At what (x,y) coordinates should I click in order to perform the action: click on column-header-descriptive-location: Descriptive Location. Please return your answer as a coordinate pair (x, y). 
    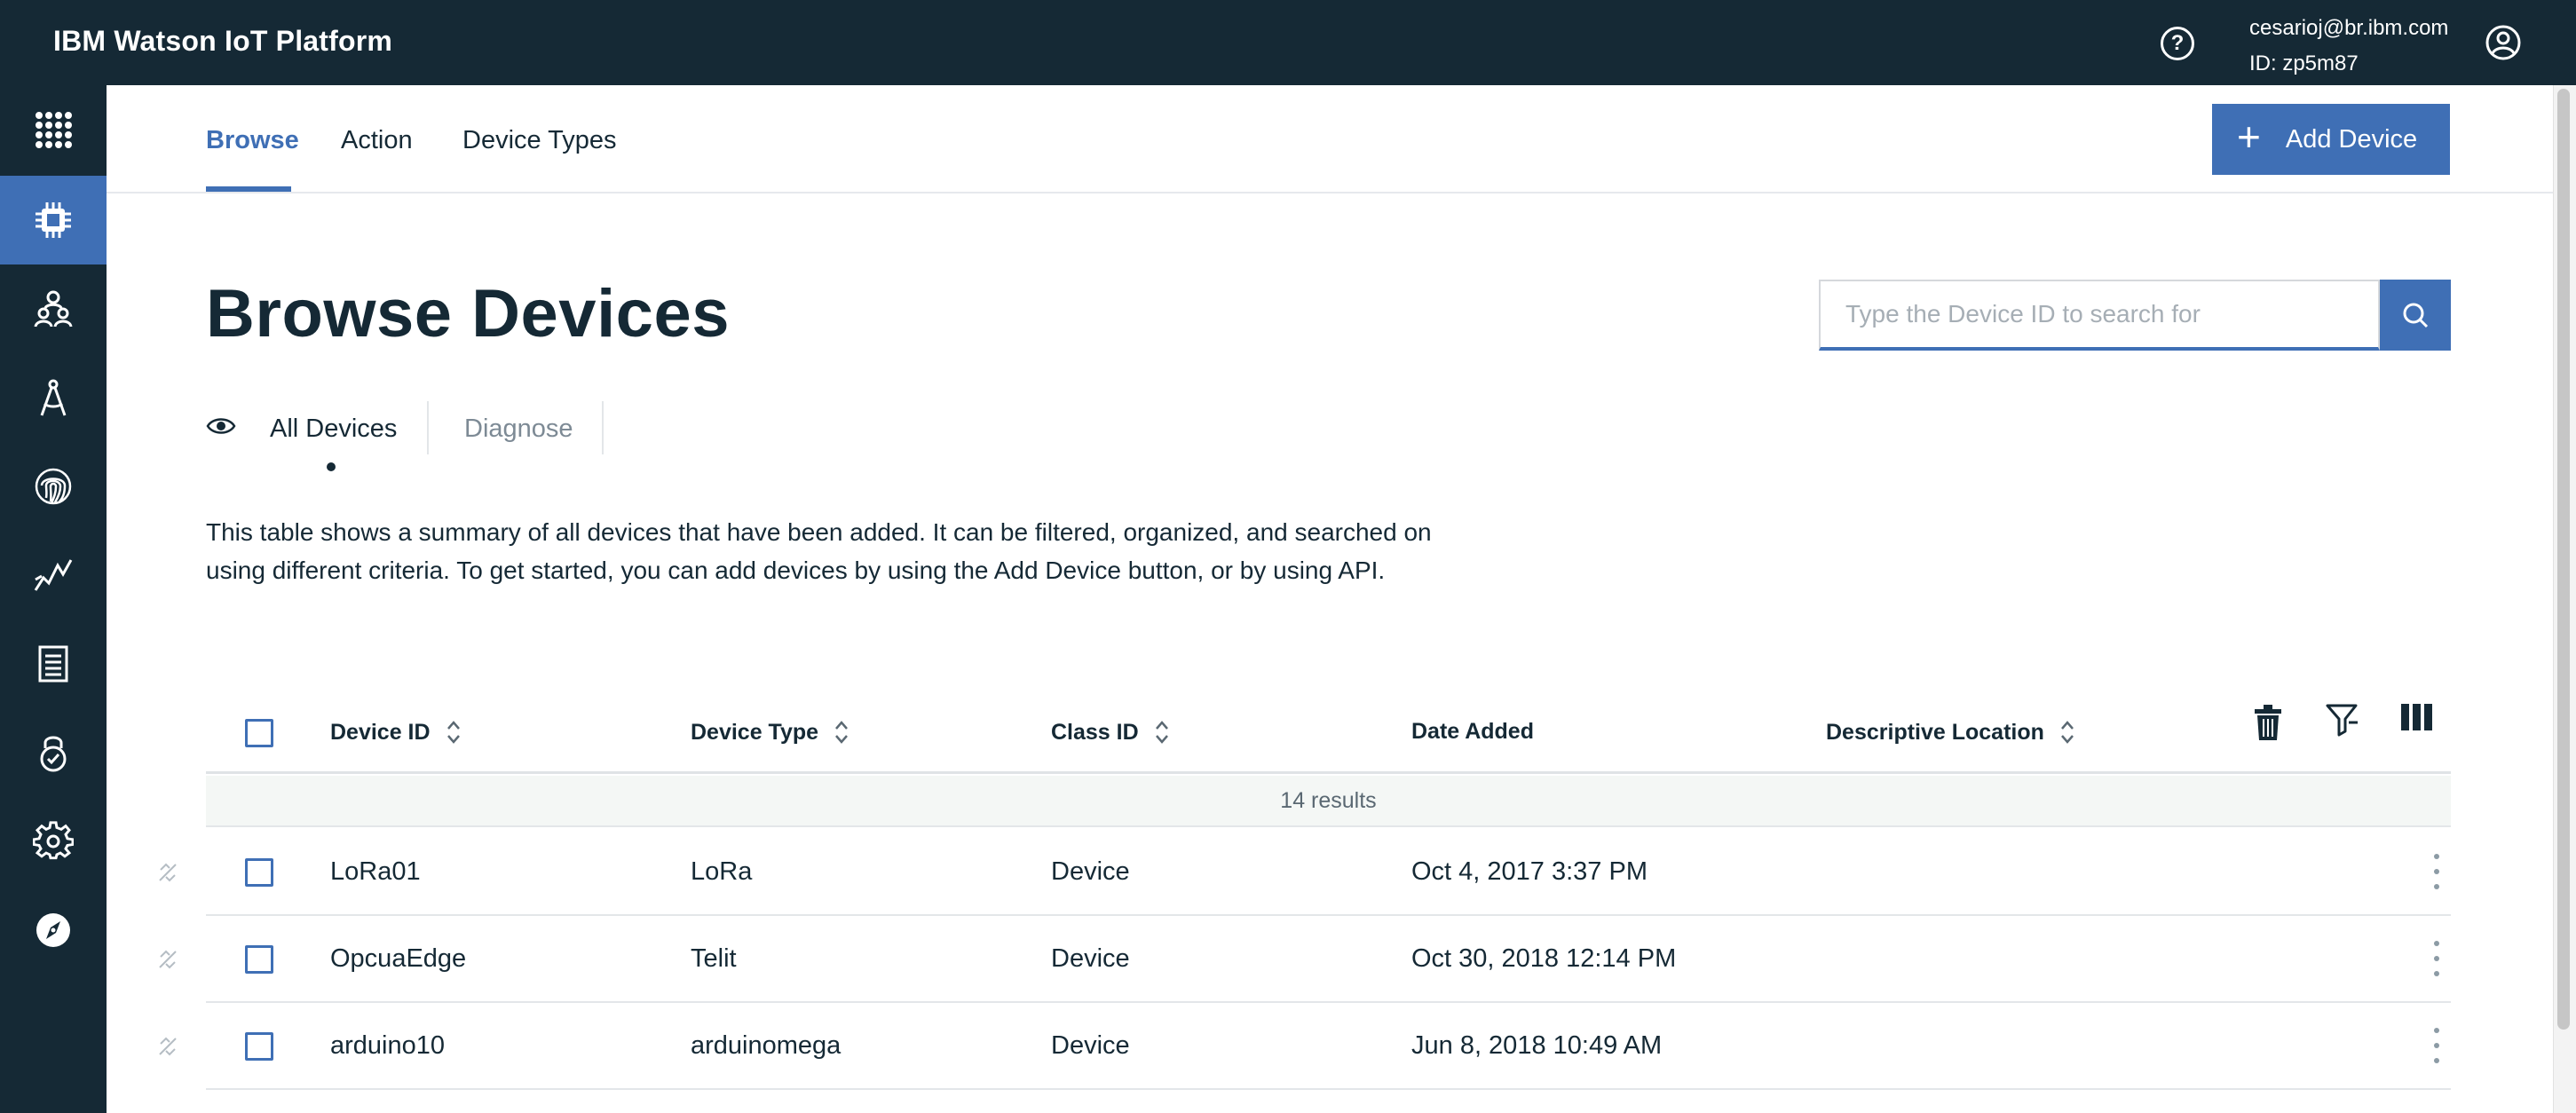
    Looking at the image, I should click on (1951, 733).